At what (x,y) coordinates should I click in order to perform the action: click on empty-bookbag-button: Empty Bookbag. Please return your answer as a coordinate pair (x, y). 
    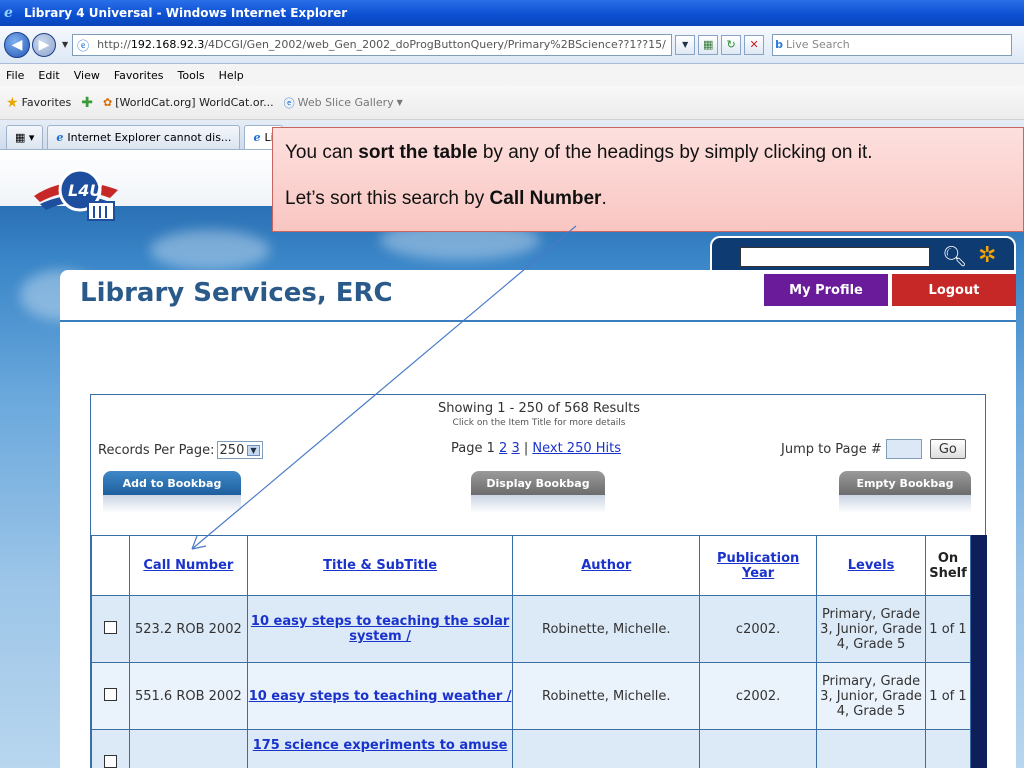
    Looking at the image, I should click on (905, 483).